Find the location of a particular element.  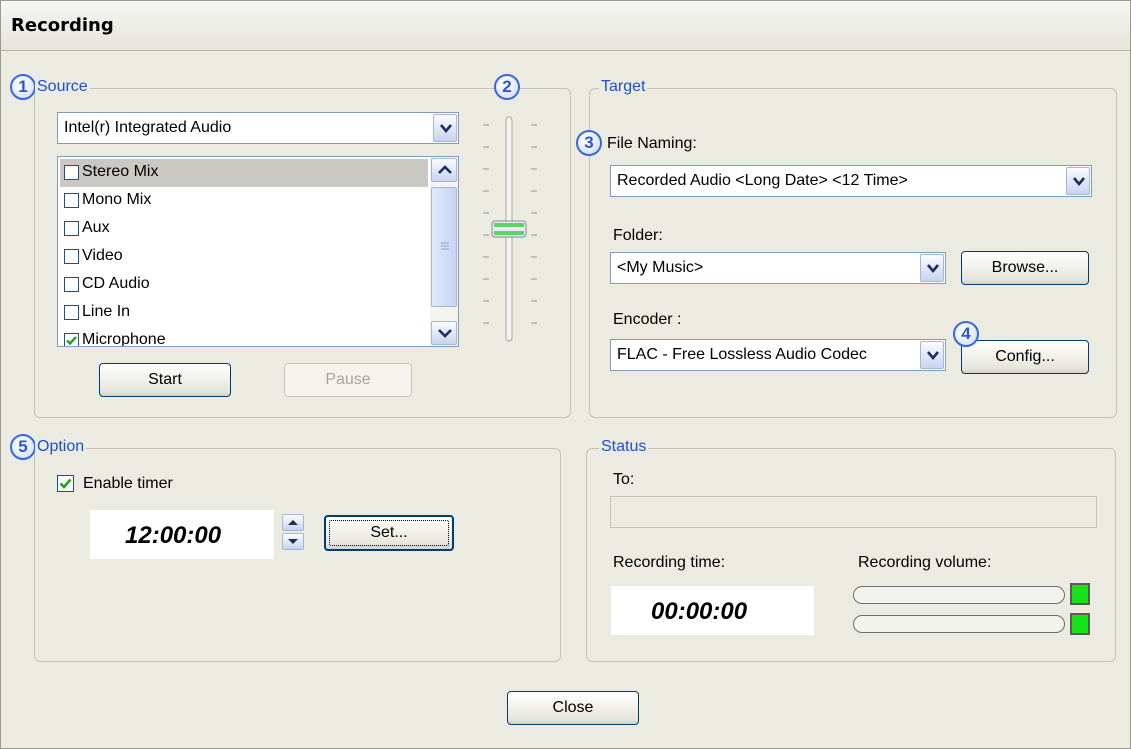

start-button: Start is located at coordinates (165, 380).